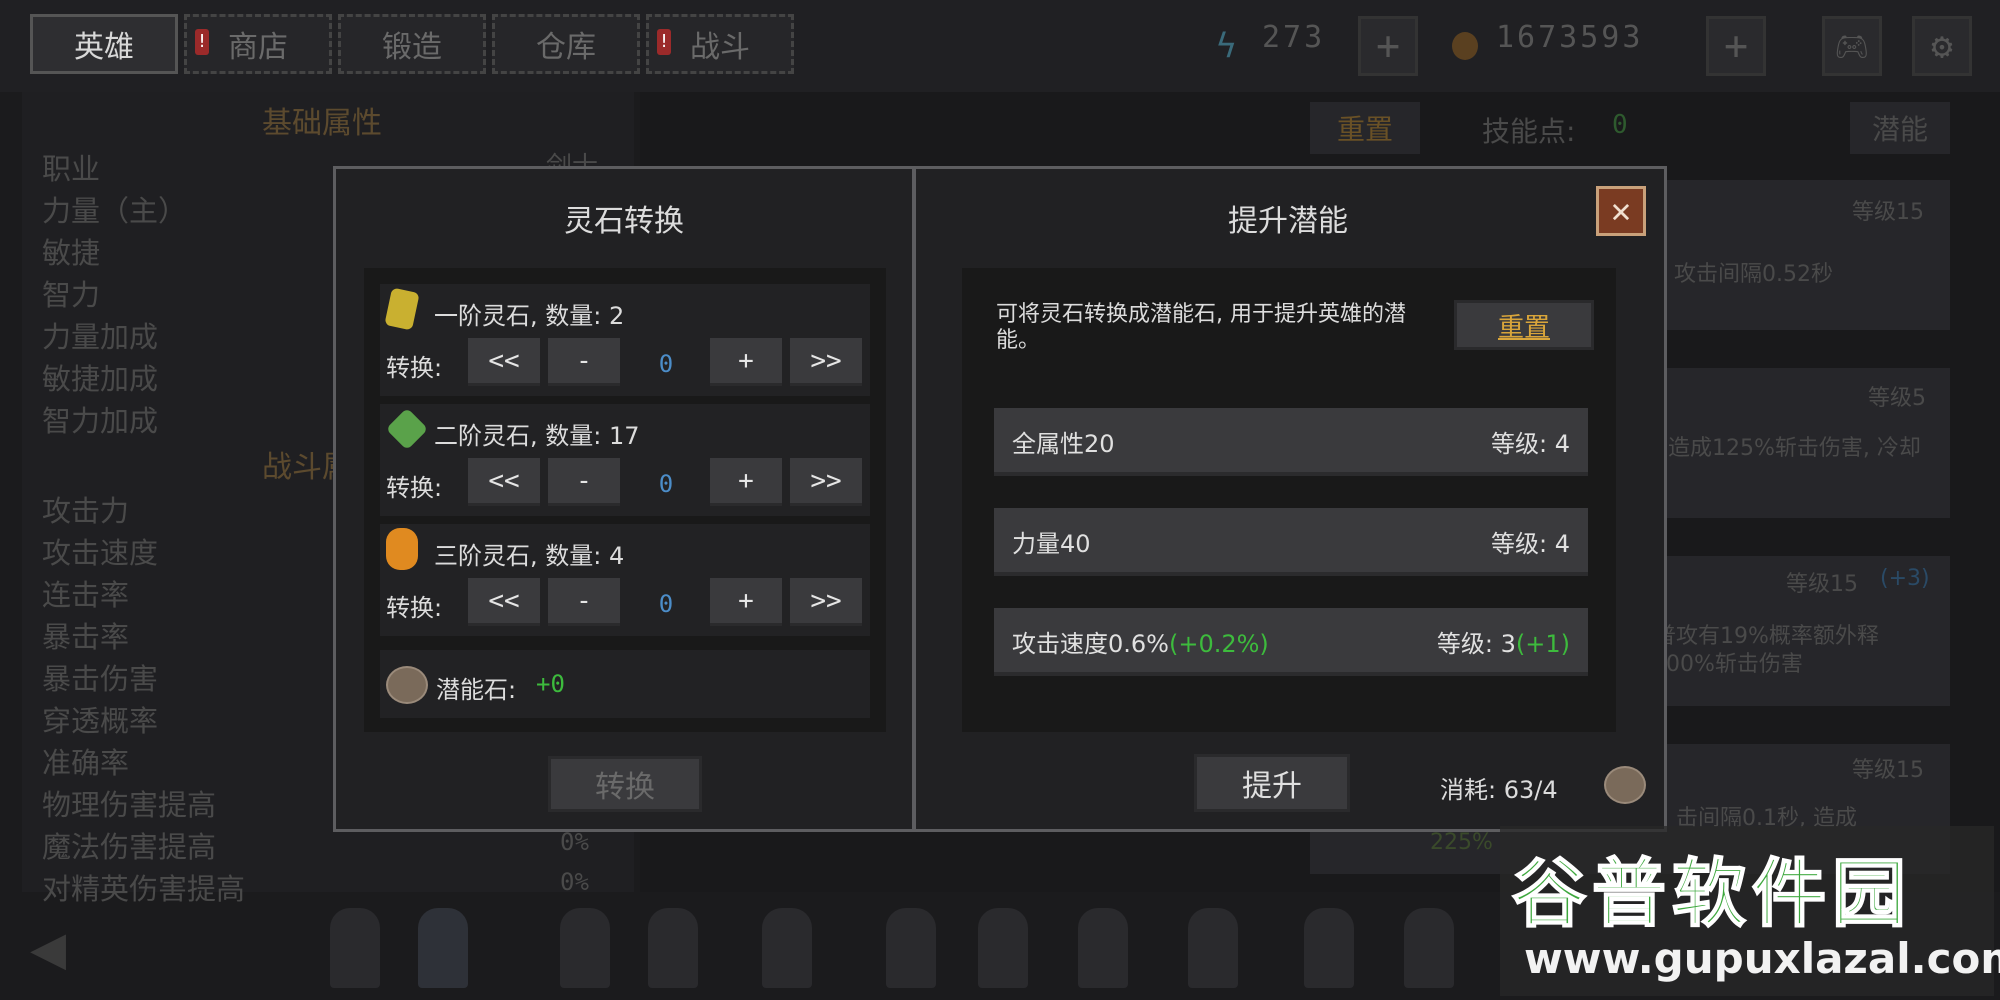 The width and height of the screenshot is (2000, 1000). What do you see at coordinates (1226, 46) in the screenshot?
I see `energy-icon: ϟ` at bounding box center [1226, 46].